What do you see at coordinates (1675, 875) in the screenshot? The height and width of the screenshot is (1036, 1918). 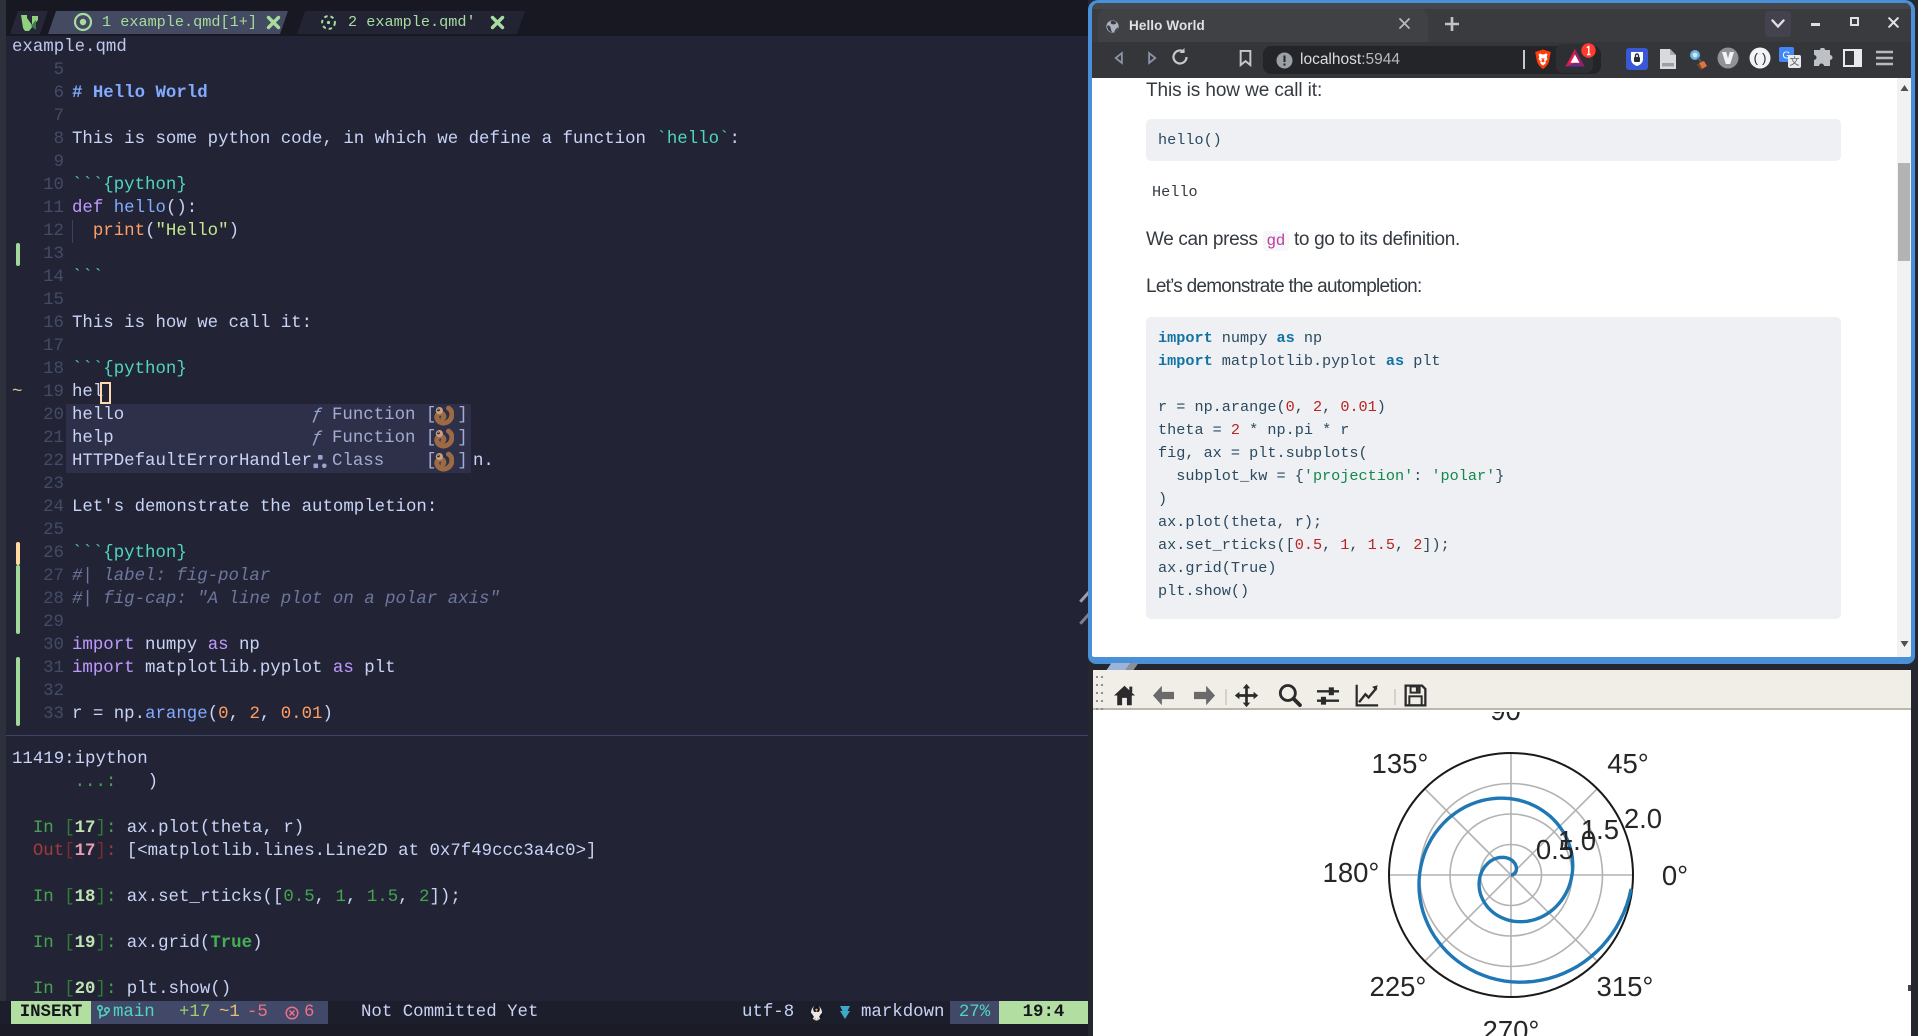 I see `svg-text: 0°` at bounding box center [1675, 875].